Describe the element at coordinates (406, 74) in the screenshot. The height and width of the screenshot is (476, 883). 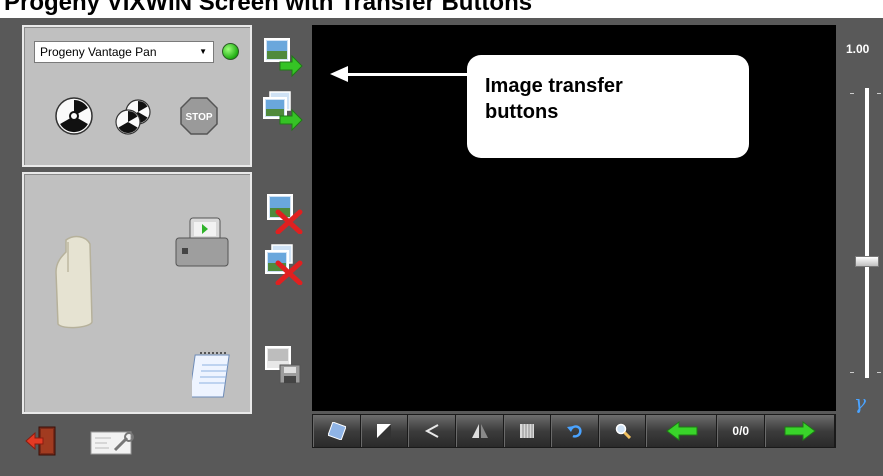
I see `callout-arrow` at that location.